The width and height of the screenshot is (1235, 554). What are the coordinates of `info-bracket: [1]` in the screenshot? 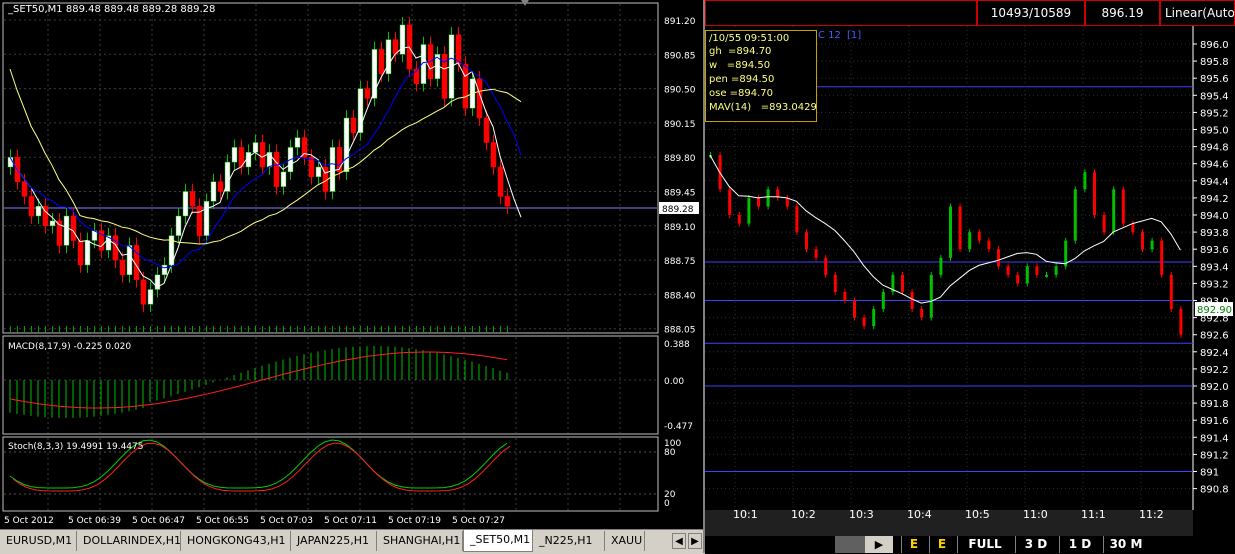 It's located at (854, 35).